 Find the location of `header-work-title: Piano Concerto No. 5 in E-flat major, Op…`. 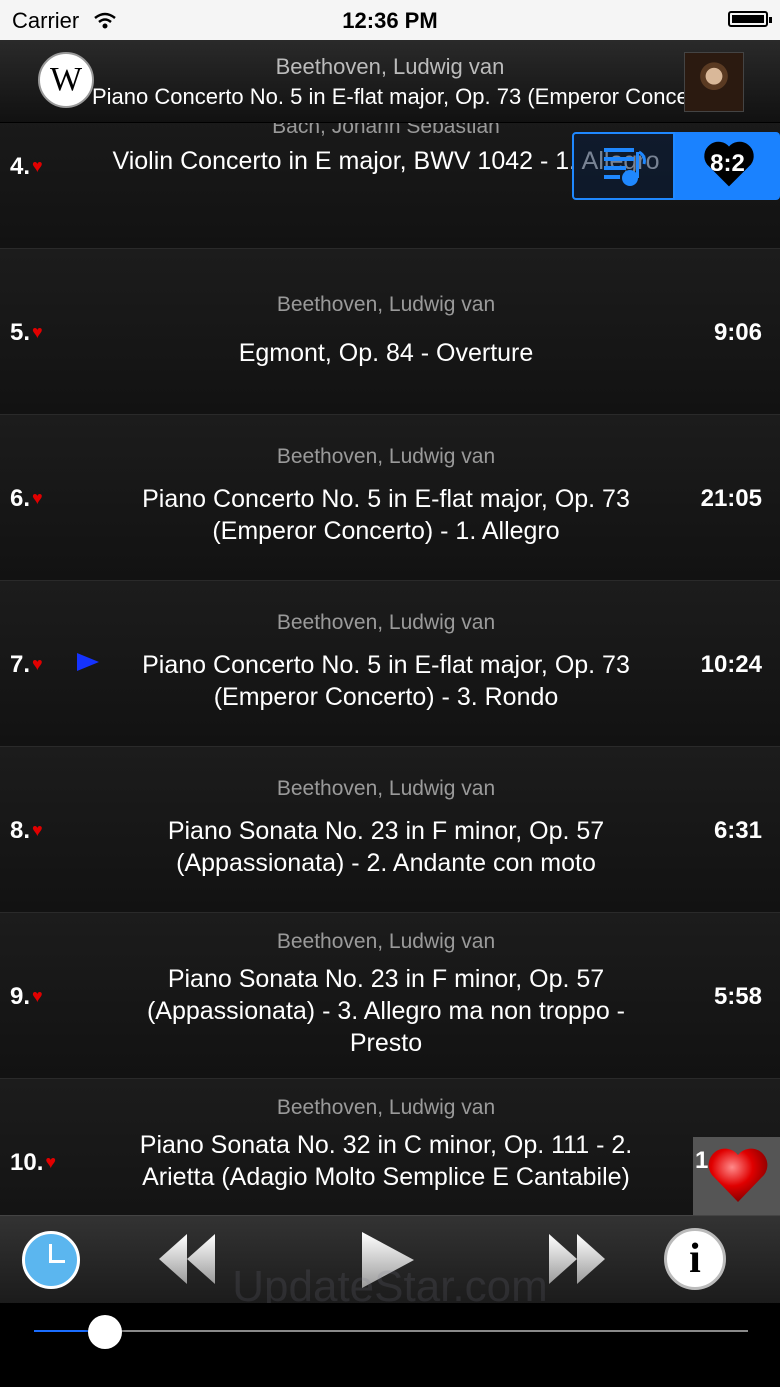

header-work-title: Piano Concerto No. 5 in E-flat major, Op… is located at coordinates (392, 96).